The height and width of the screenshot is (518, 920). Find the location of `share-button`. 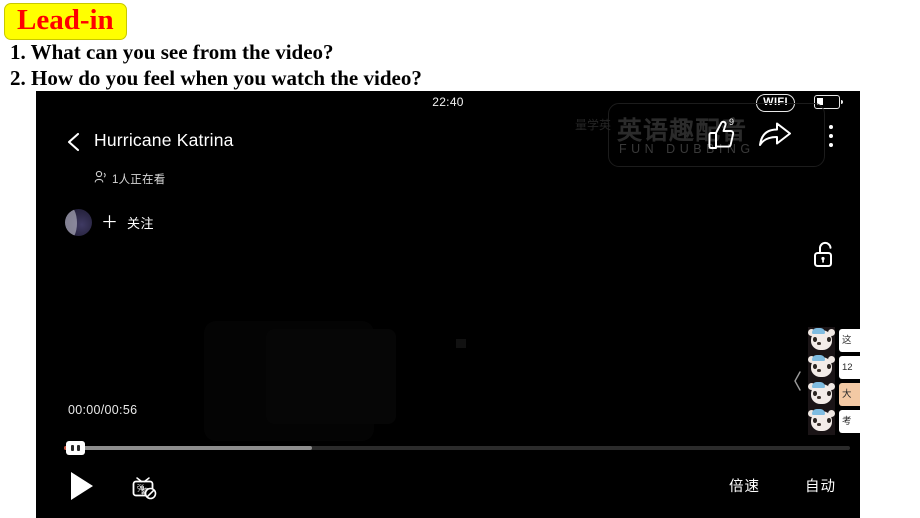

share-button is located at coordinates (775, 136).